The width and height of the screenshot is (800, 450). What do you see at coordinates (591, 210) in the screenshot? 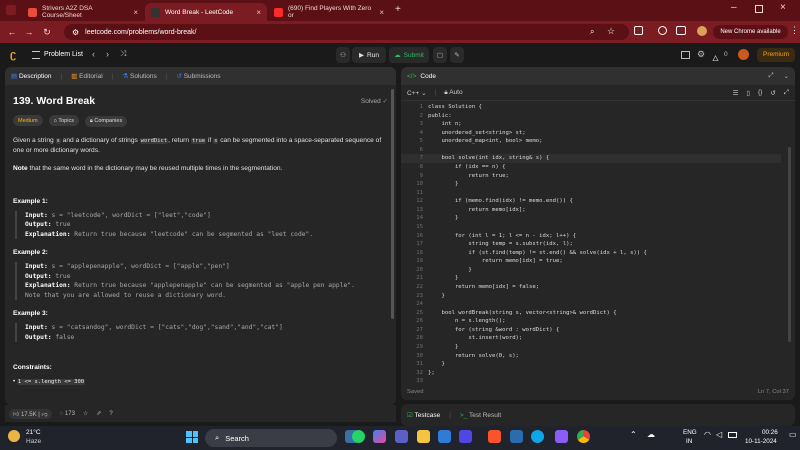
I see `code-line: 13 return memo[idx];` at bounding box center [591, 210].